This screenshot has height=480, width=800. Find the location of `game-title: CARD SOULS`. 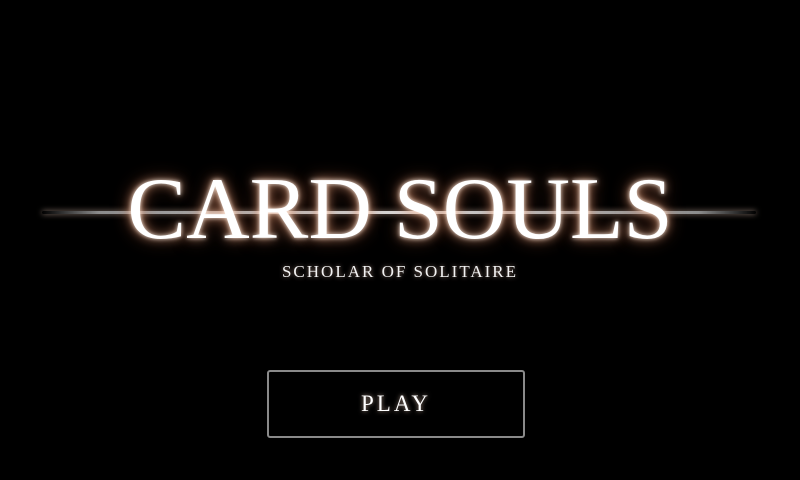

game-title: CARD SOULS is located at coordinates (400, 209).